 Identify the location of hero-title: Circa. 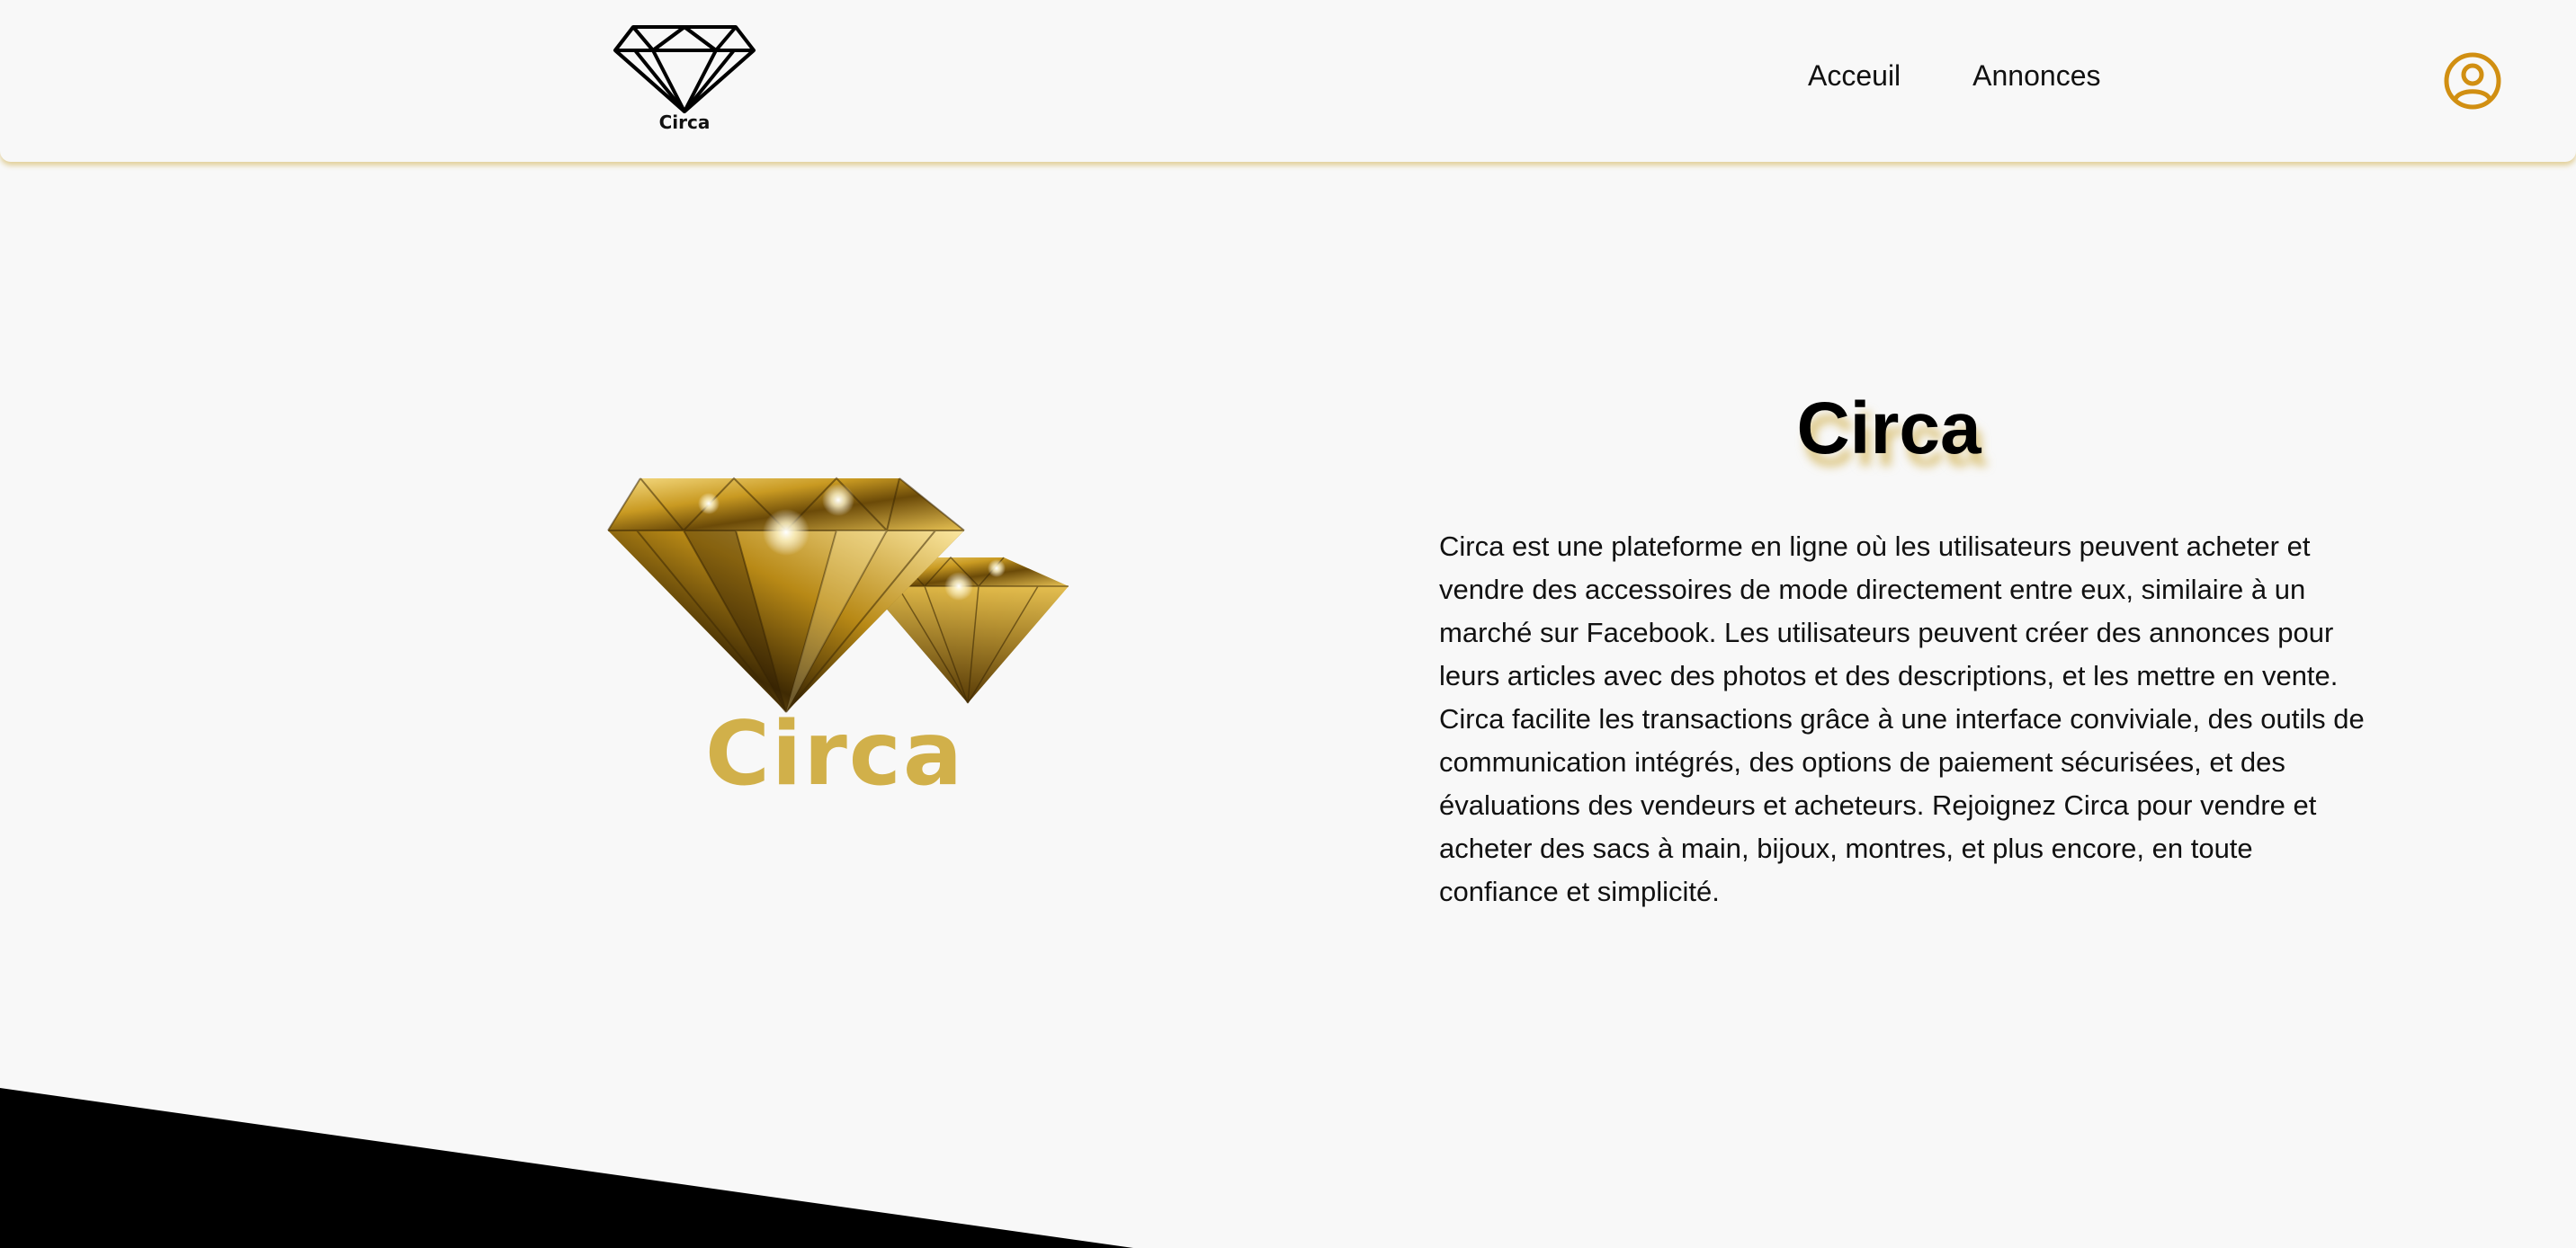
(1888, 428).